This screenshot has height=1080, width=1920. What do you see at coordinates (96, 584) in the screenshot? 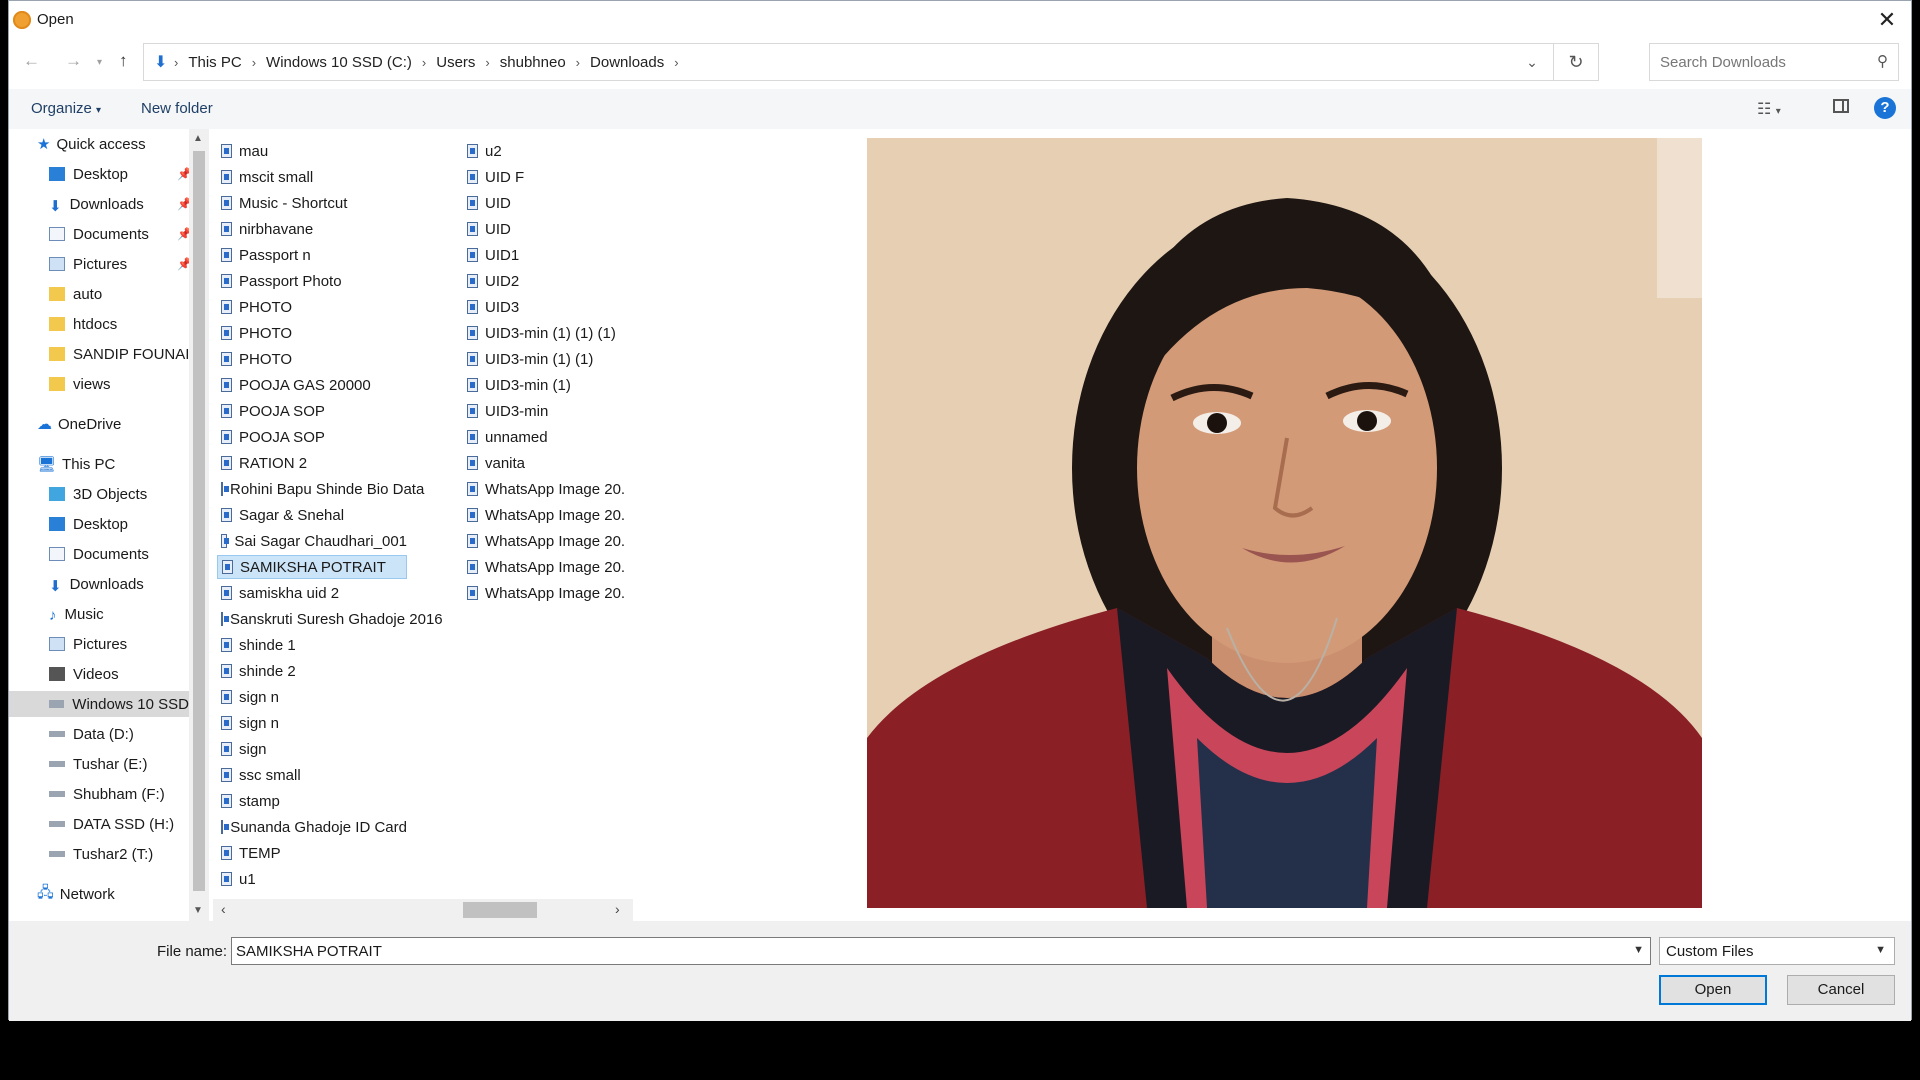
I see `nav-item-pc-downloads: ⬇ Downloads` at bounding box center [96, 584].